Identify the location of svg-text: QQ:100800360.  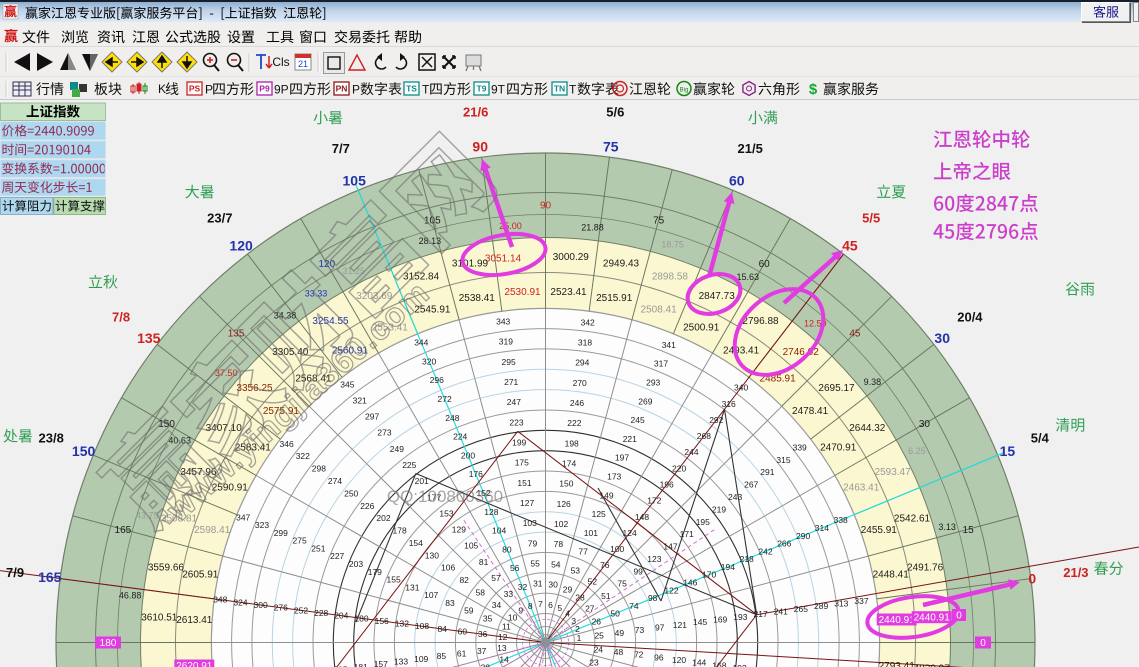
(445, 496).